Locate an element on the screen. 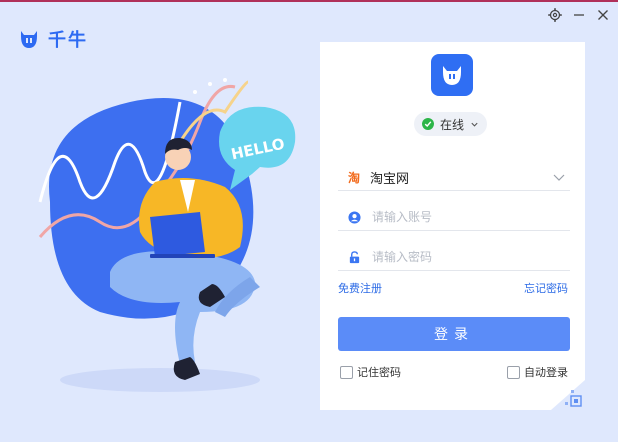 This screenshot has height=442, width=618. forgot-password-link: 忘记密码 is located at coordinates (546, 288).